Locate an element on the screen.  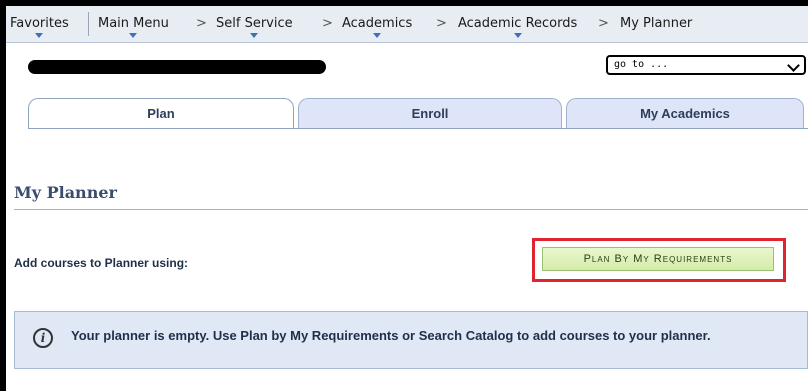
breadcrumb-label: Academic Records is located at coordinates (518, 23).